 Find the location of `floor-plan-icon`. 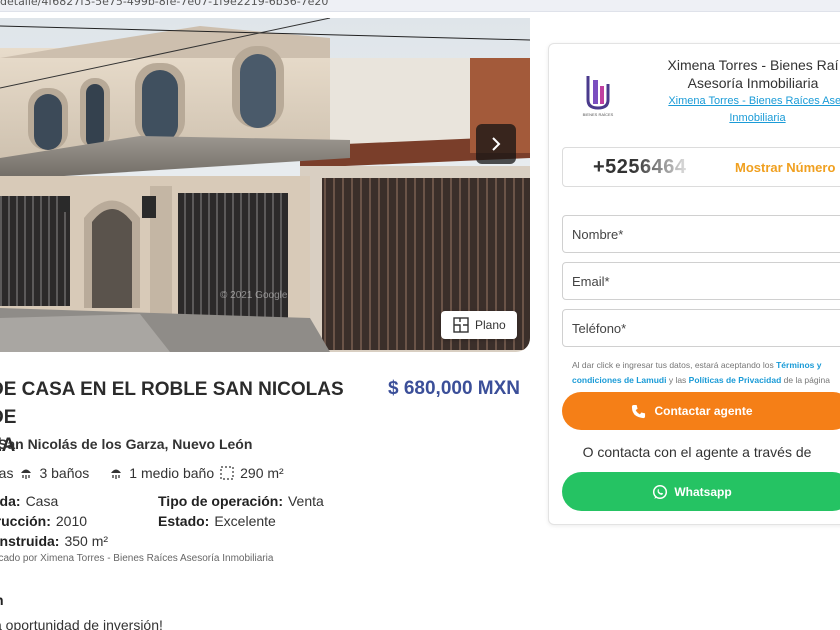

floor-plan-icon is located at coordinates (461, 325).